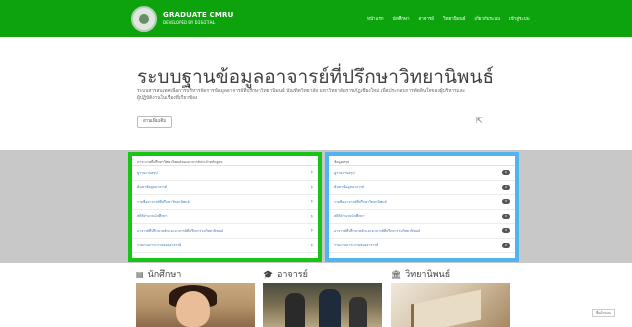 Image resolution: width=632 pixels, height=327 pixels. I want to click on brand-subtitle: DEVELOPED BY DIGITAL, so click(198, 23).